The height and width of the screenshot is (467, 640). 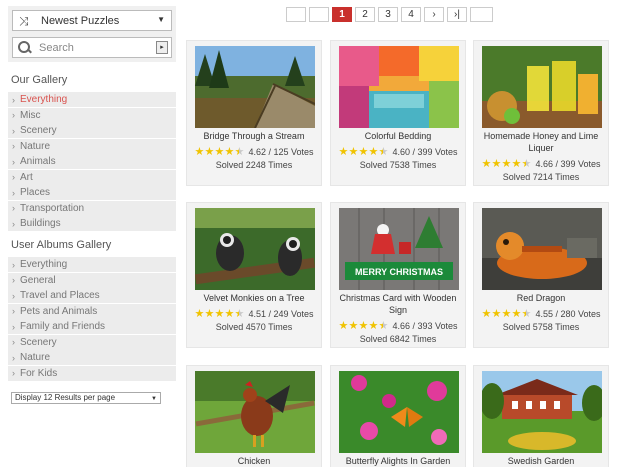 I want to click on search-field: Search ▸, so click(x=92, y=47).